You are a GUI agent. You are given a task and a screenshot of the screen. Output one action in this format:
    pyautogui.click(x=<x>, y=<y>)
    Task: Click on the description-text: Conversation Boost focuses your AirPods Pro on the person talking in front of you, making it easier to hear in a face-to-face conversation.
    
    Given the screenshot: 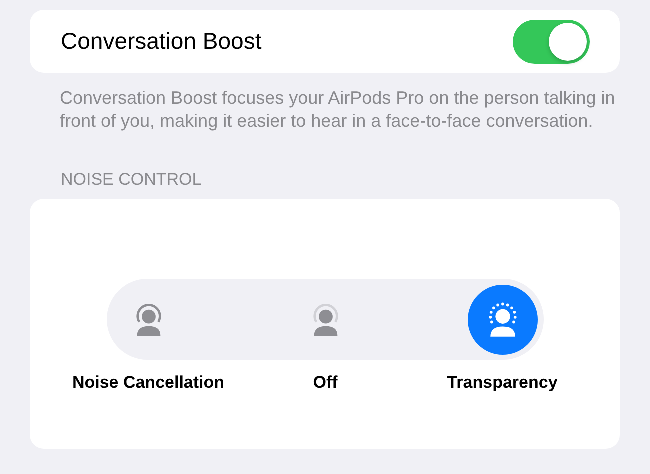 What is the action you would take?
    pyautogui.click(x=338, y=110)
    